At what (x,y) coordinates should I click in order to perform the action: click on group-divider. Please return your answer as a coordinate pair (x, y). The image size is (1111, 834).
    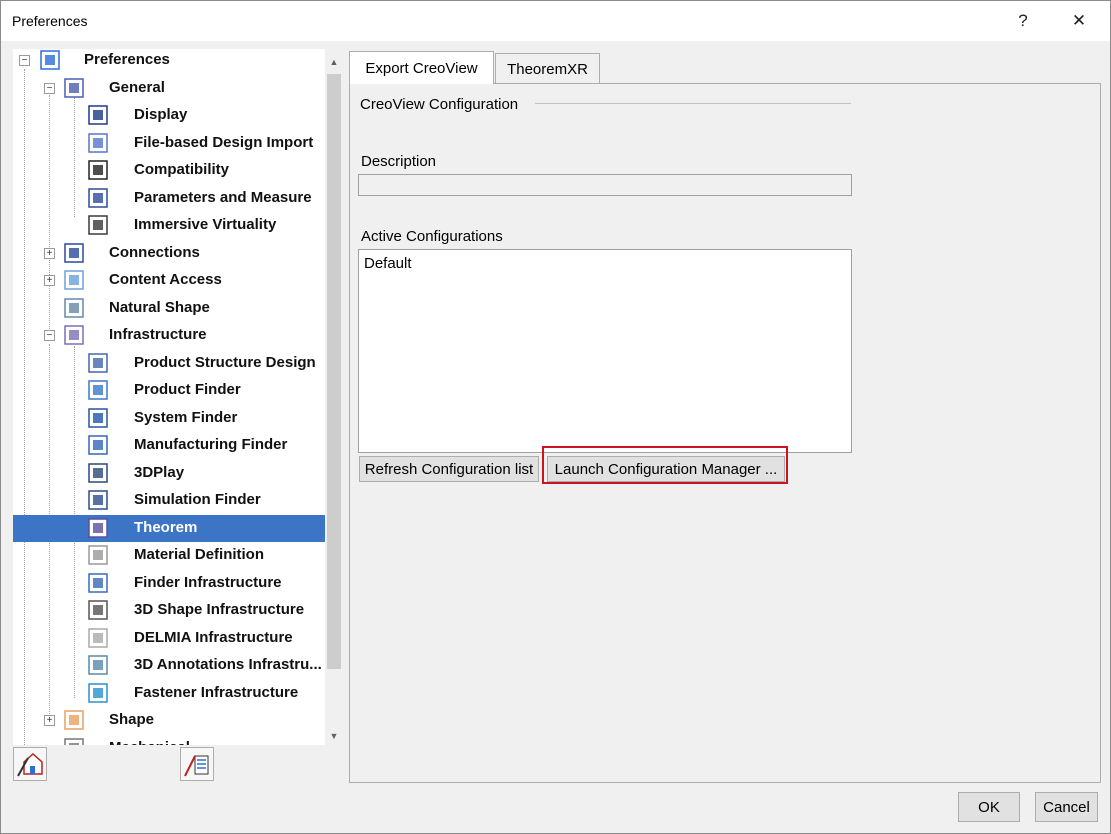
    Looking at the image, I should click on (693, 103).